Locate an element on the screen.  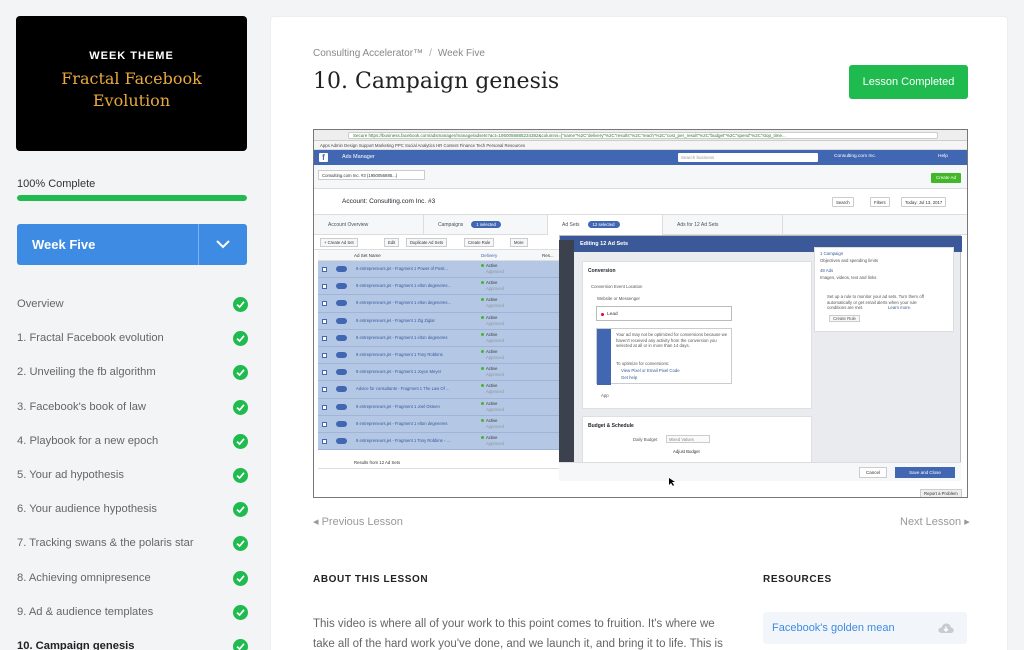
lesson-item: 9. Ad & audience templates is located at coordinates (132, 612).